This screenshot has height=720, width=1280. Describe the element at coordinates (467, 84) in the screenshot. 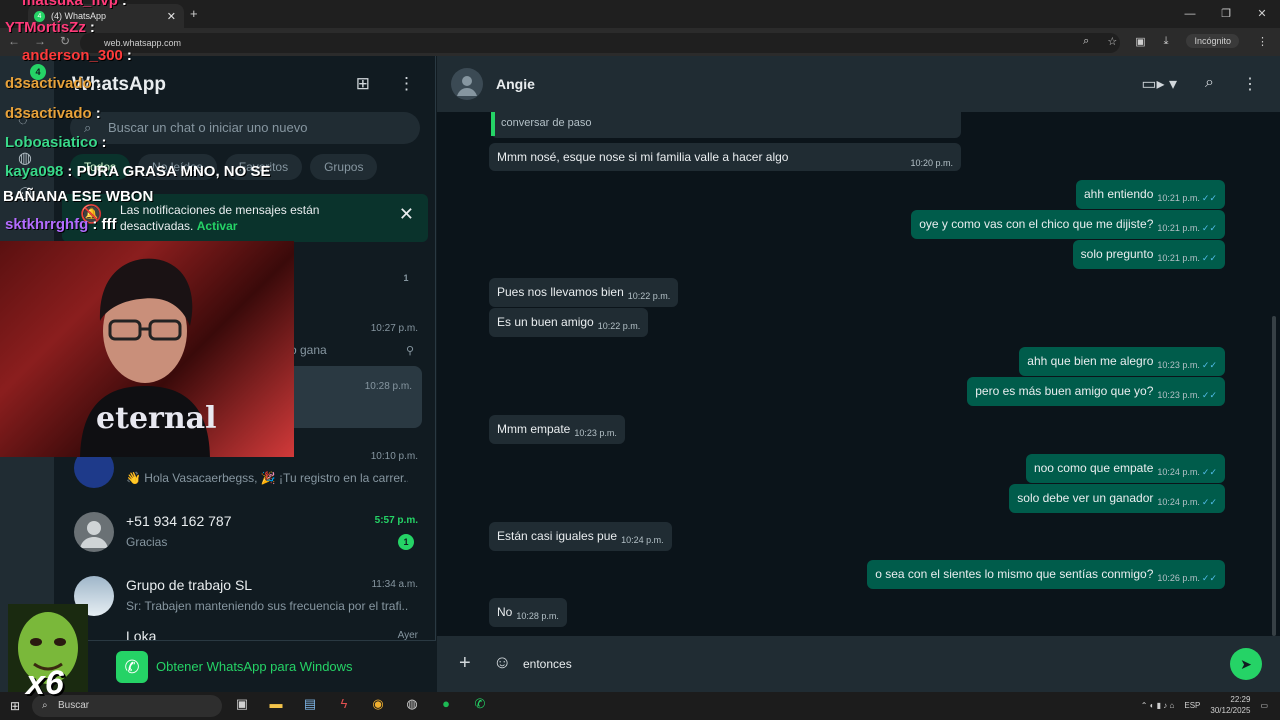

I see `contact-avatar` at that location.